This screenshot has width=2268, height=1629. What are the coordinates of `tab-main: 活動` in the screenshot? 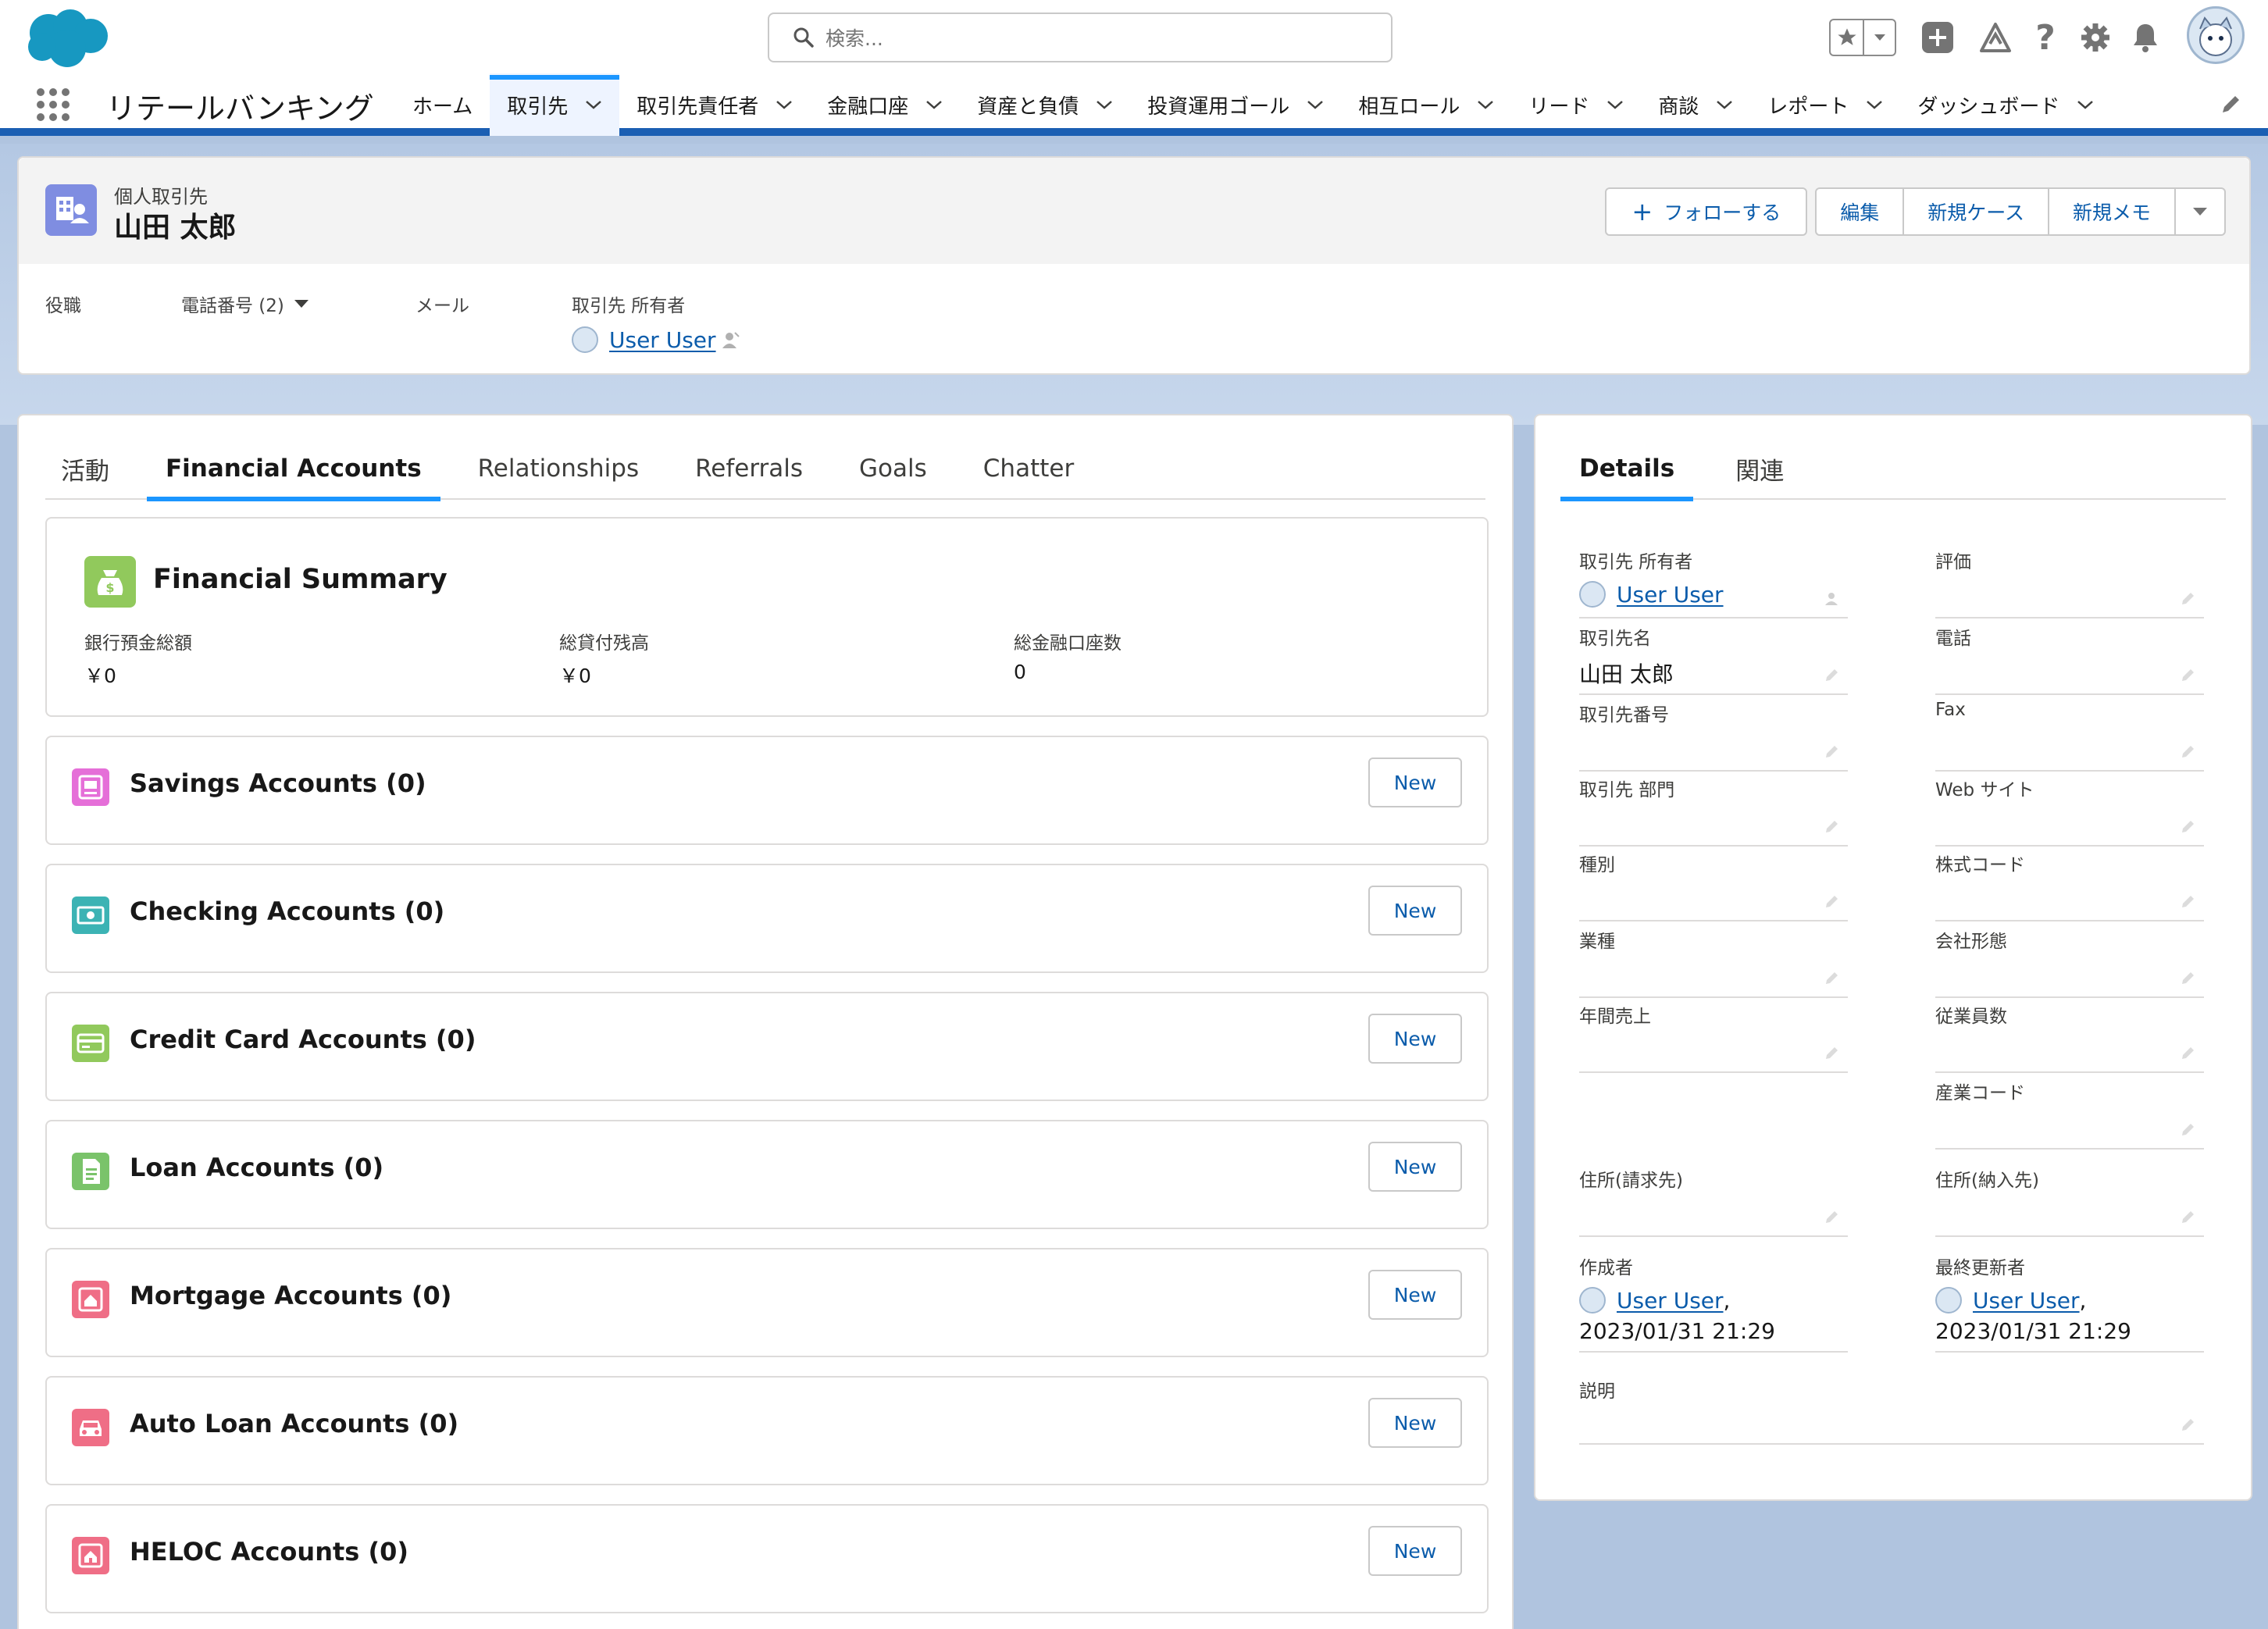 It's located at (86, 469).